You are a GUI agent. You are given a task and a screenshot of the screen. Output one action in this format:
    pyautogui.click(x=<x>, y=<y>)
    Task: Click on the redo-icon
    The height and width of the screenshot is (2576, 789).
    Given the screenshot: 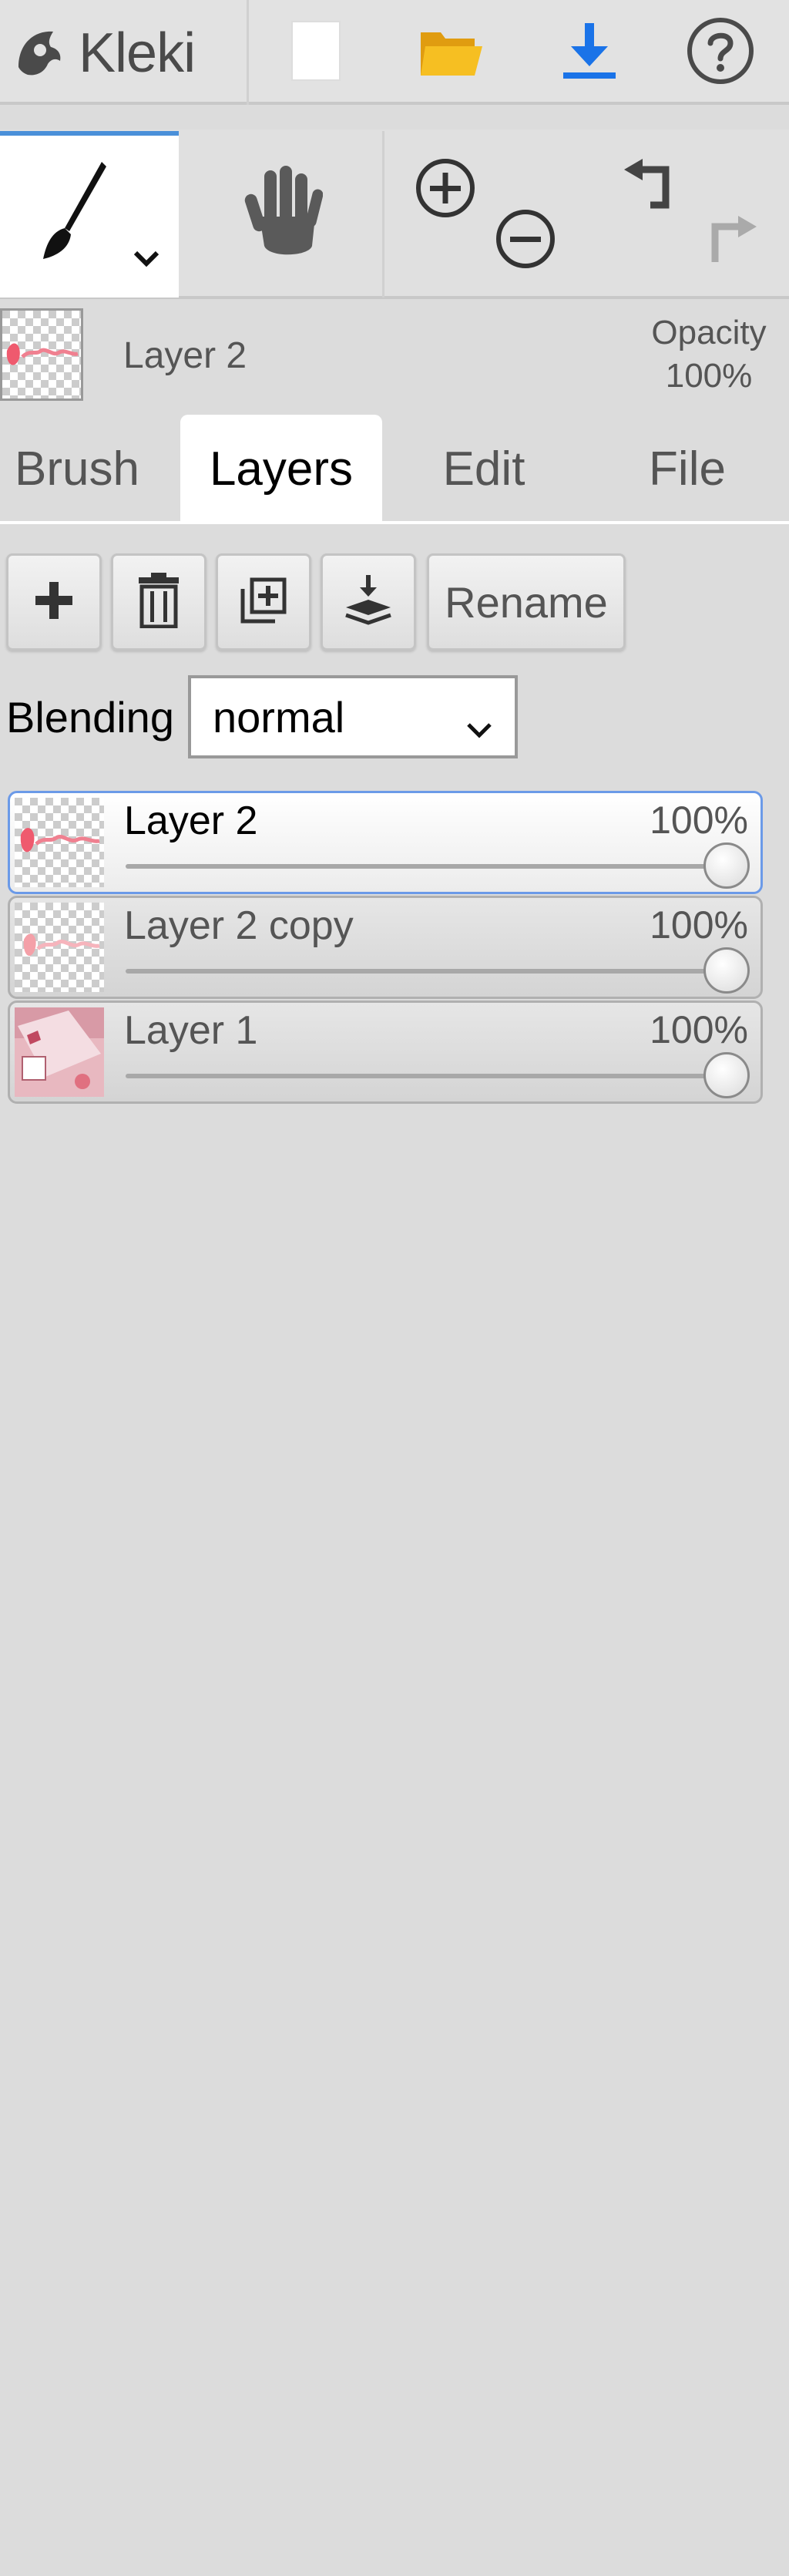 What is the action you would take?
    pyautogui.click(x=730, y=241)
    